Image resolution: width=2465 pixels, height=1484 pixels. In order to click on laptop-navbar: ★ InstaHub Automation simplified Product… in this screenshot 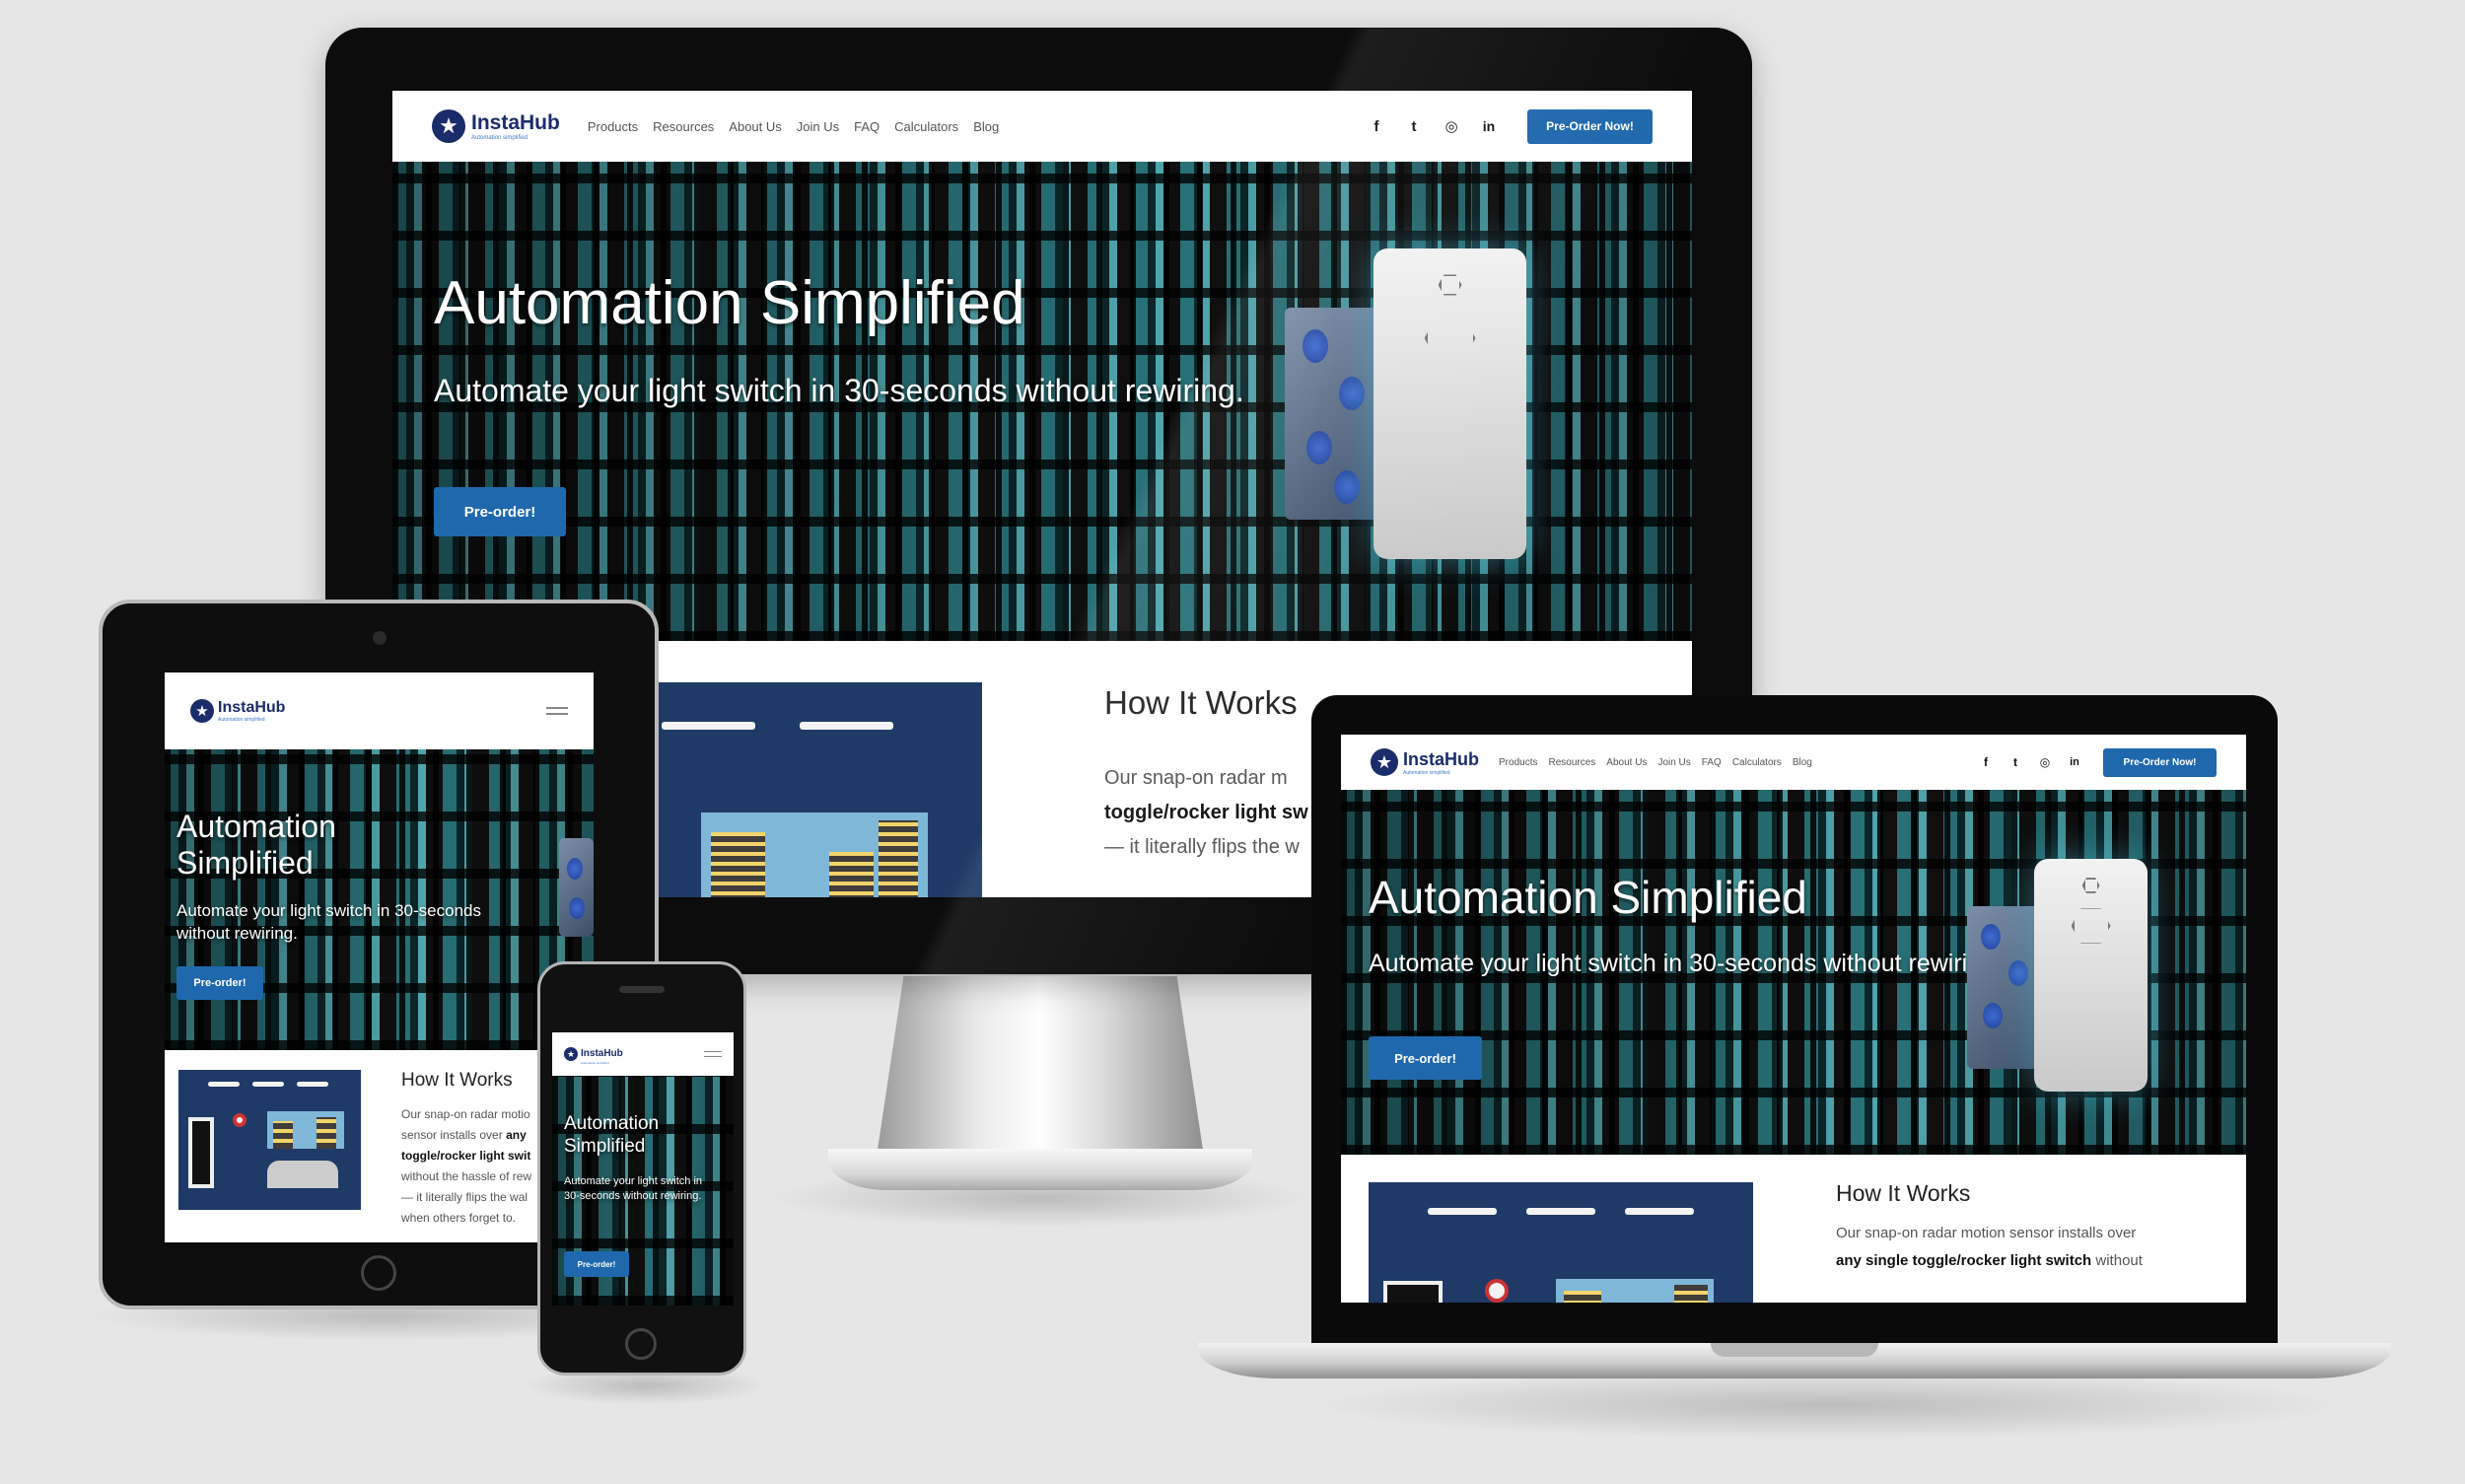, I will do `click(1793, 762)`.